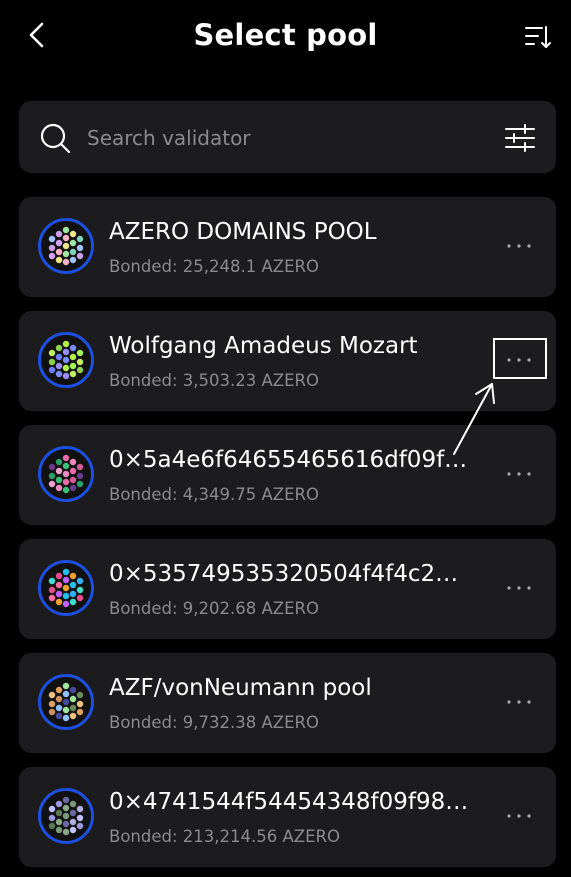 This screenshot has height=877, width=571. I want to click on sort-descending-icon, so click(538, 37).